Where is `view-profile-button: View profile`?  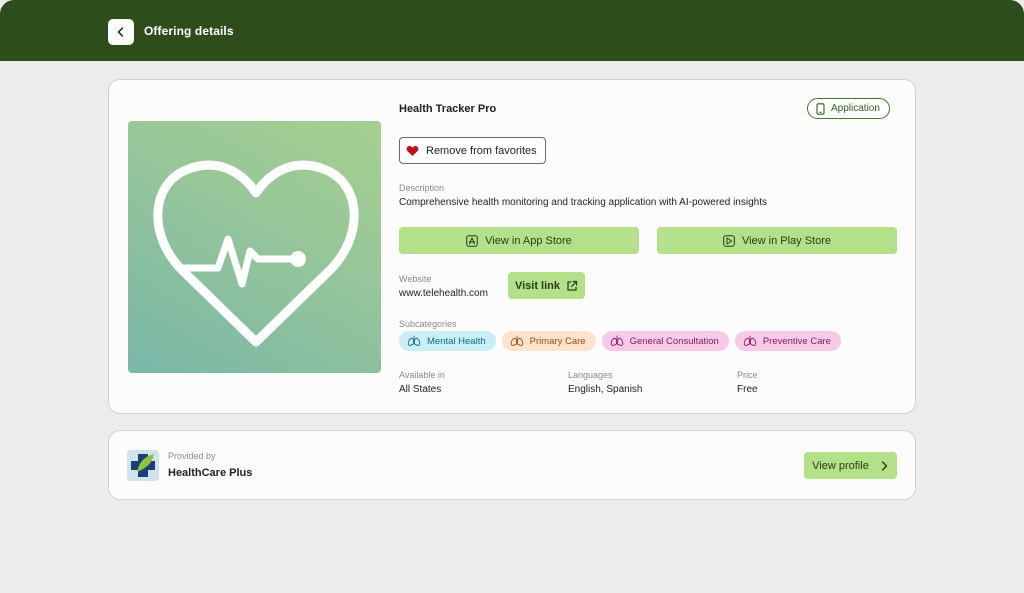
view-profile-button: View profile is located at coordinates (850, 465).